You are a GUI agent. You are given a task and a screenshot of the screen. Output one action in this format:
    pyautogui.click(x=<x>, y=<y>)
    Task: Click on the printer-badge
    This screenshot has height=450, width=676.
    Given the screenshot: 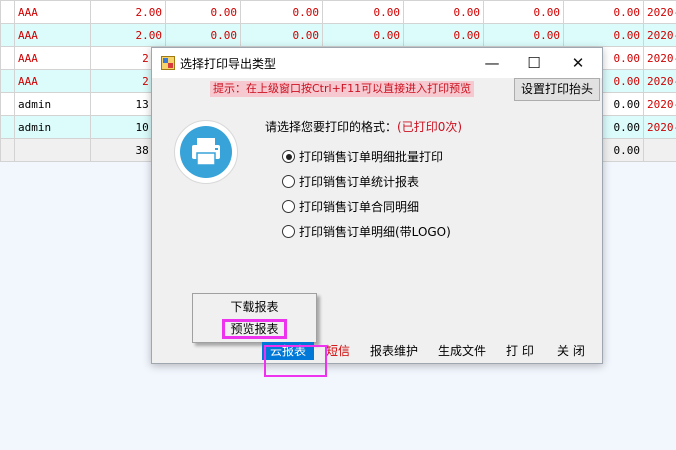 What is the action you would take?
    pyautogui.click(x=206, y=152)
    